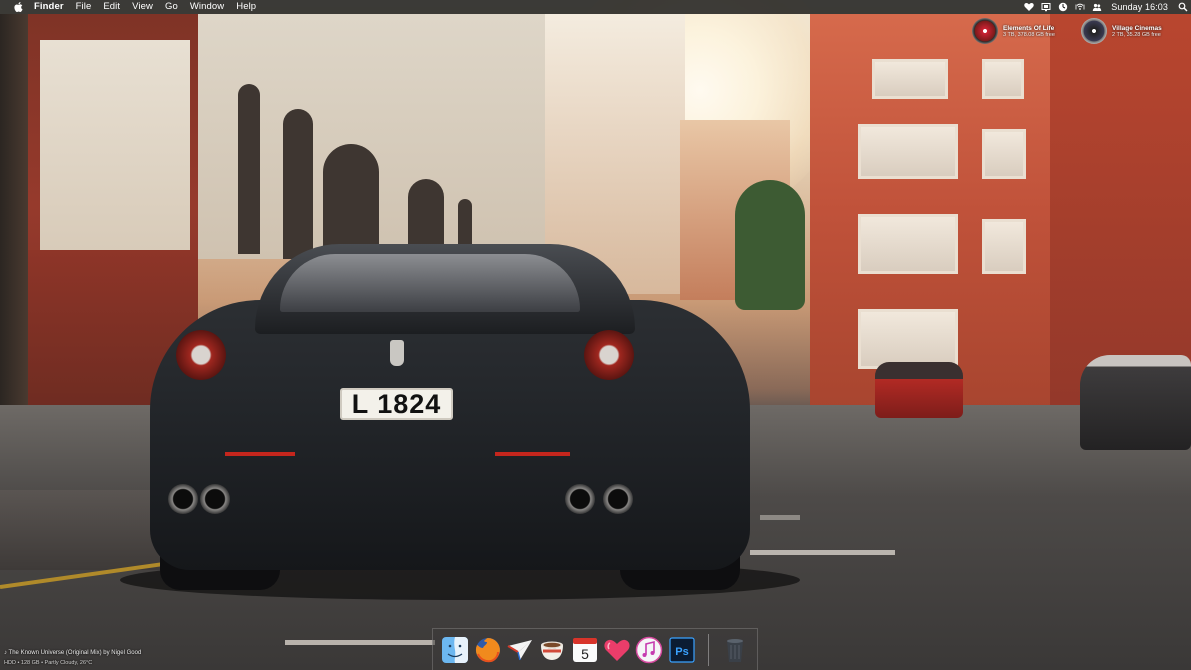 The height and width of the screenshot is (670, 1191). I want to click on dock-calendar: 5, so click(584, 650).